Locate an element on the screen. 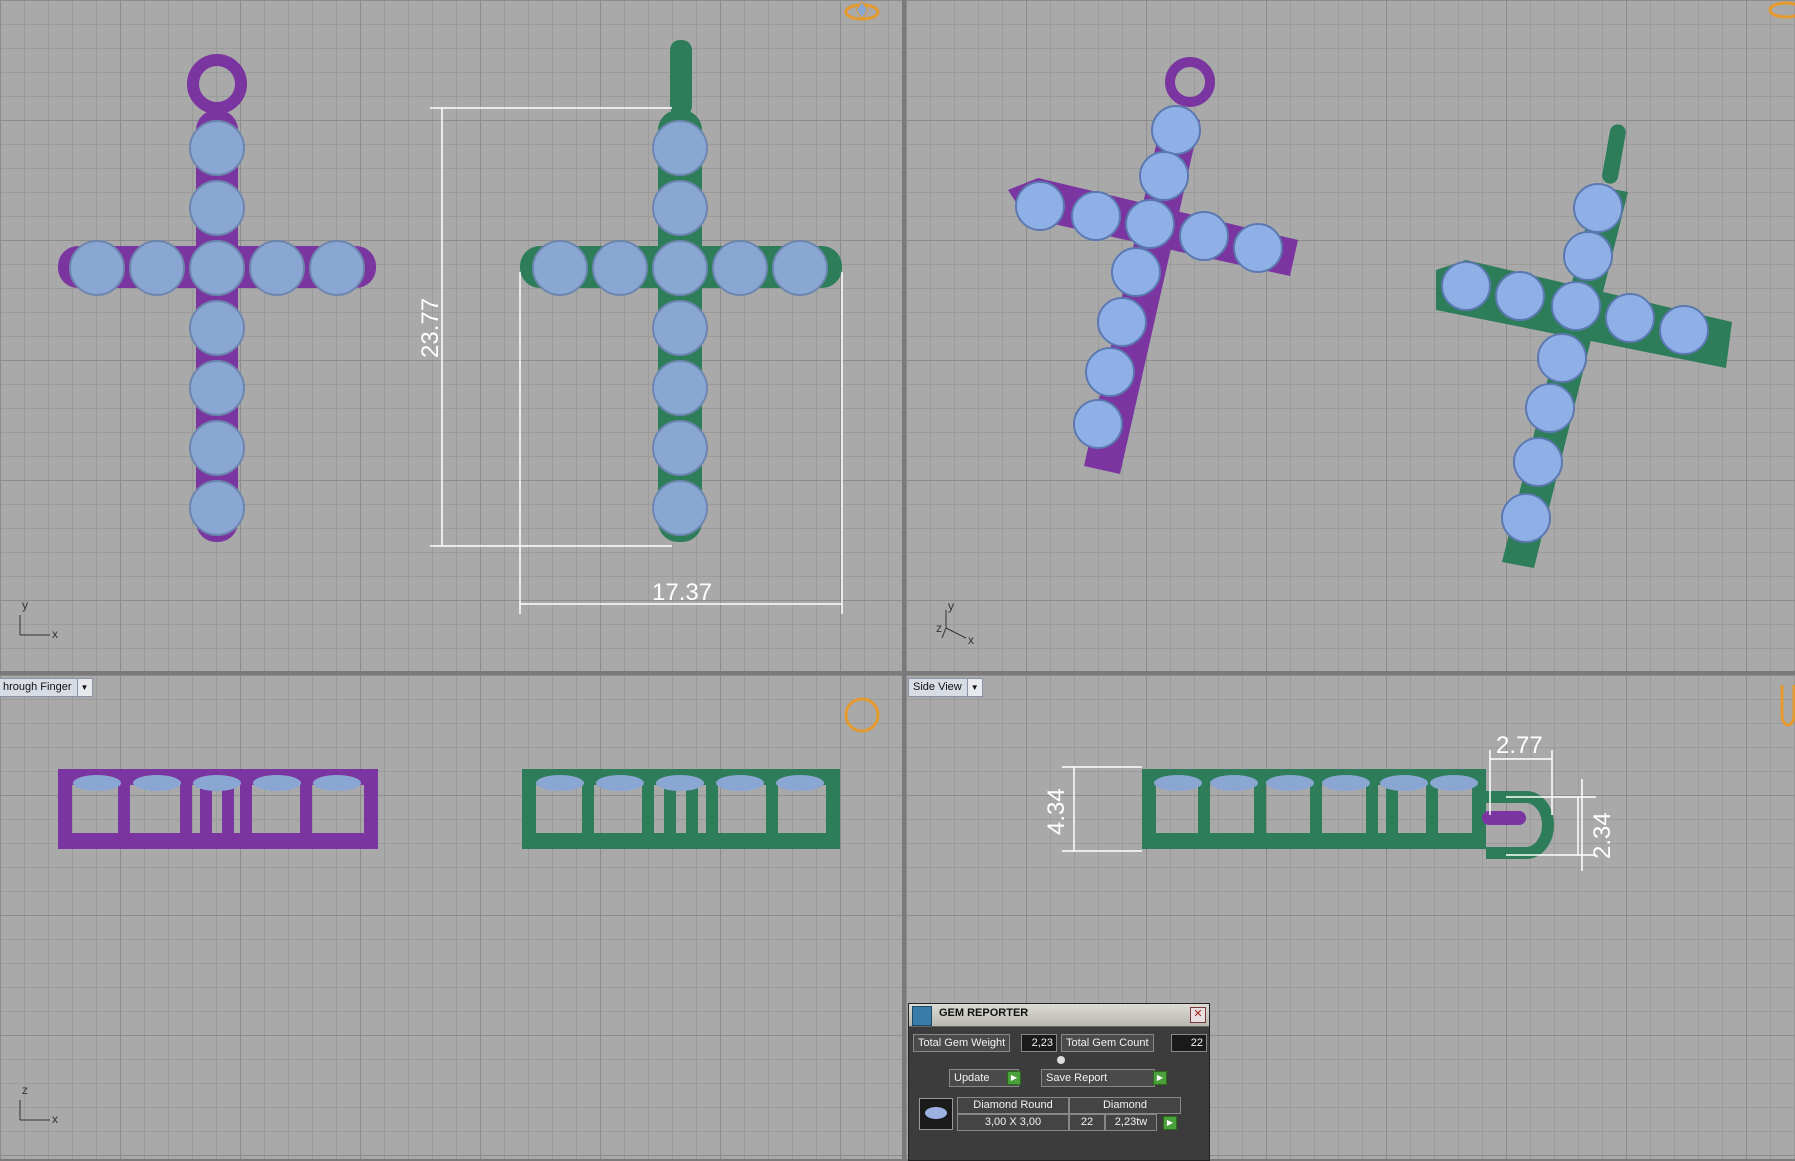  update-button-label: Update is located at coordinates (972, 1078).